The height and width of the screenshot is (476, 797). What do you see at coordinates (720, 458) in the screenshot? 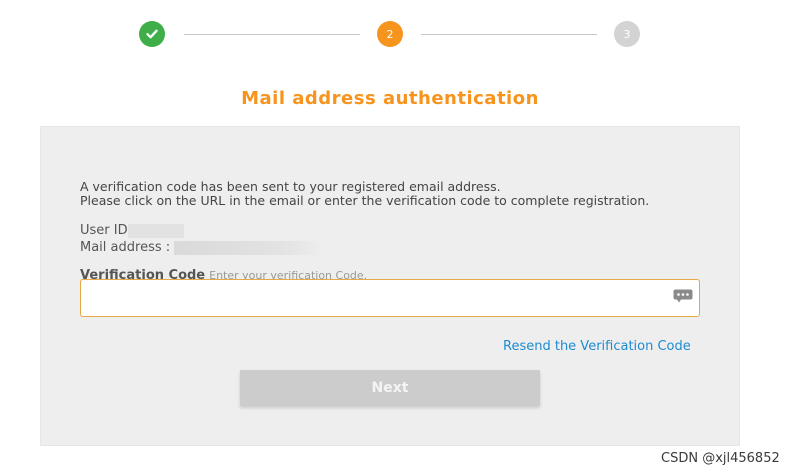
I see `watermark-text: CSDN @xjl456852` at bounding box center [720, 458].